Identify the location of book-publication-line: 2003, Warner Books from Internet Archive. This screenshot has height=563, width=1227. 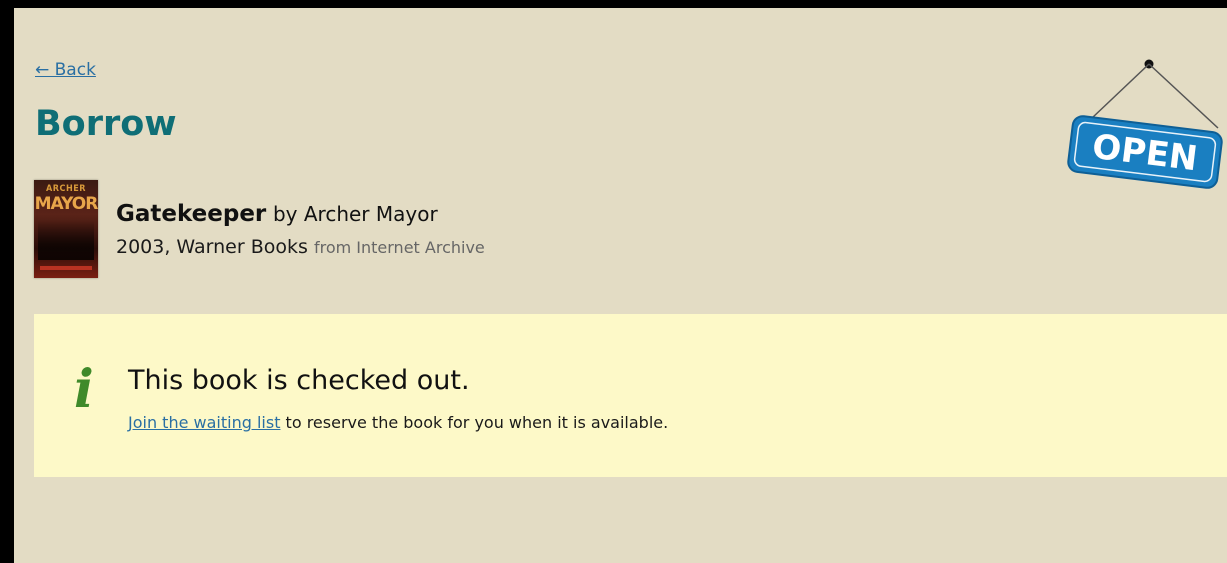
(300, 247).